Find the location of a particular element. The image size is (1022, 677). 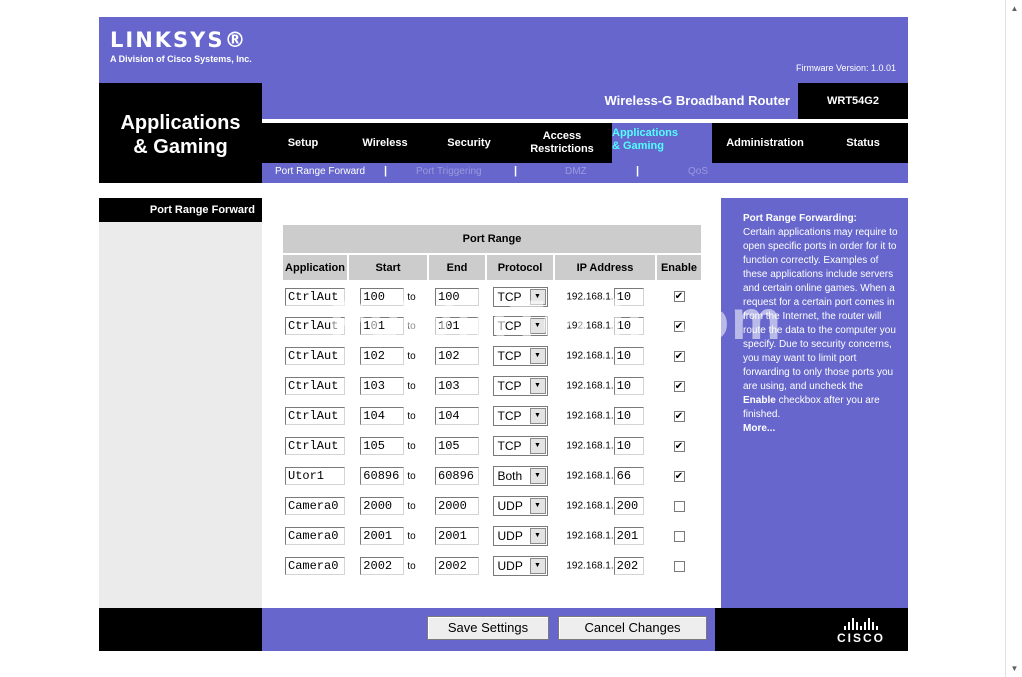

cell-end: 101 is located at coordinates (457, 326).